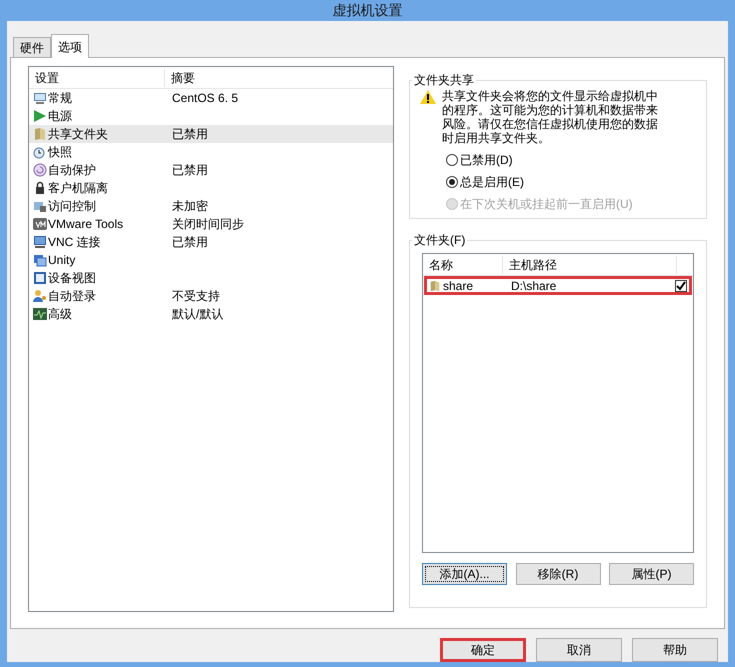  I want to click on setting-name: 高级, so click(60, 314).